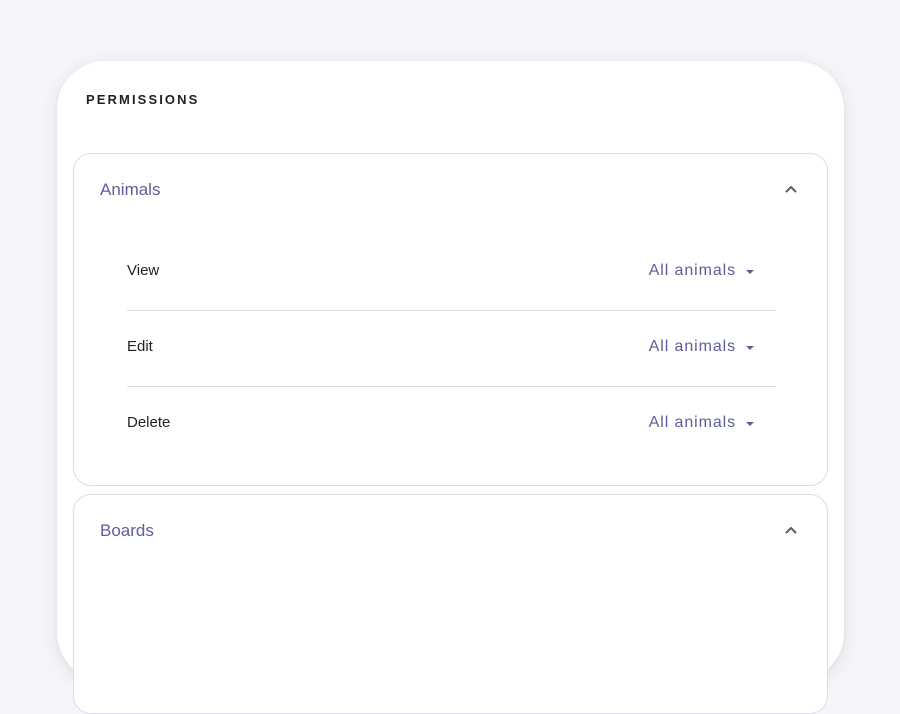 The image size is (900, 714). What do you see at coordinates (692, 270) in the screenshot?
I see `view-scope-value: All animals` at bounding box center [692, 270].